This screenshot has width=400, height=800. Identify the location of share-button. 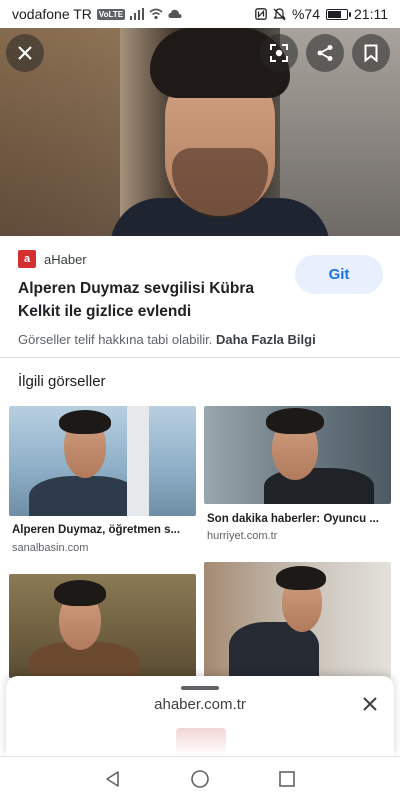
(325, 53).